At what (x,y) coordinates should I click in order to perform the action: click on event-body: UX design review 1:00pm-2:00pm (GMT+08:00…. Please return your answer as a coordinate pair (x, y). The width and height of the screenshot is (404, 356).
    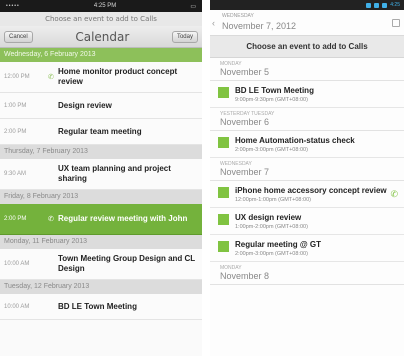
    Looking at the image, I should click on (316, 221).